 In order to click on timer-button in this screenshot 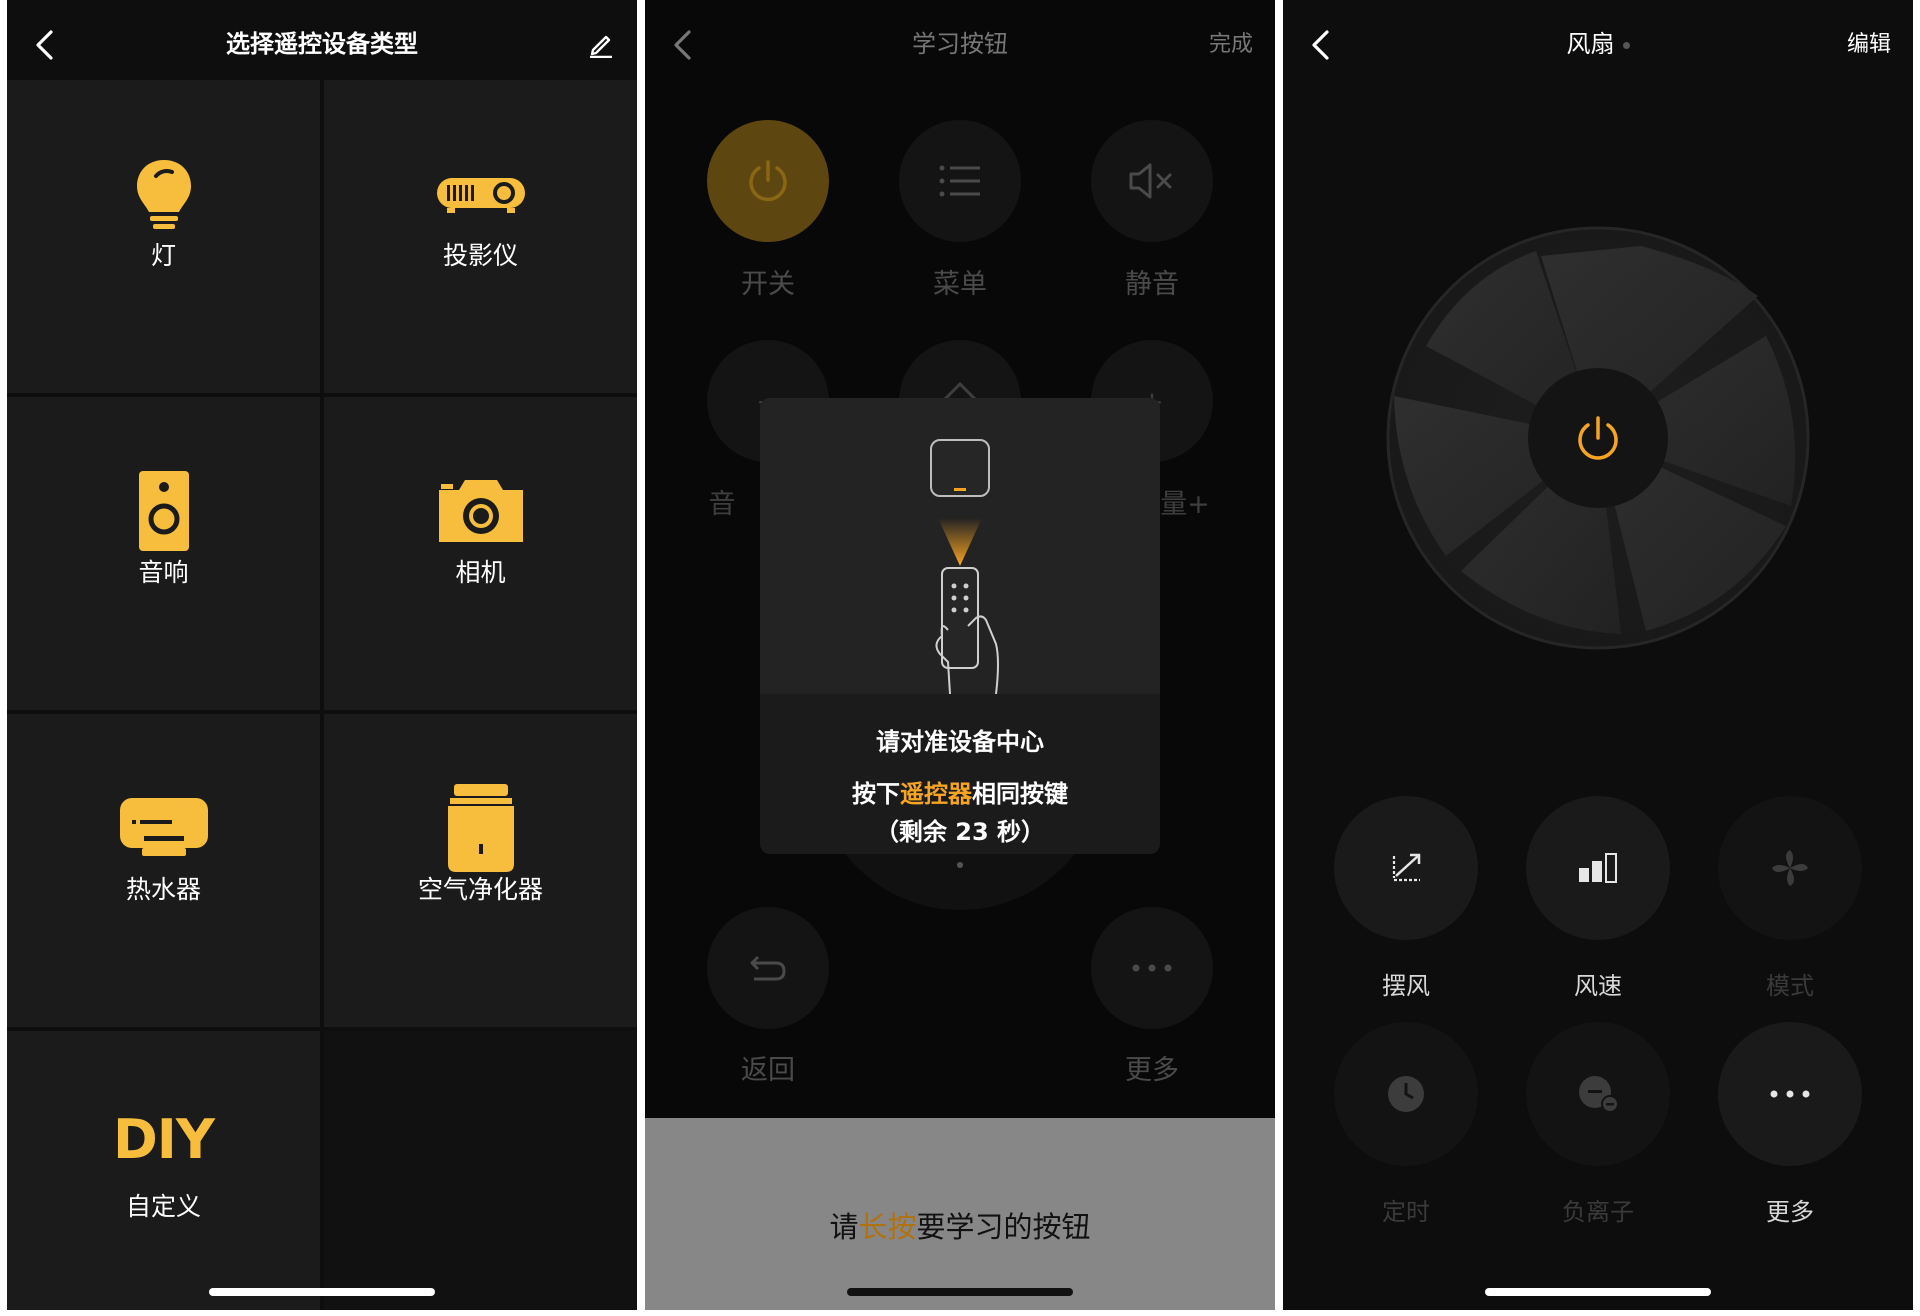, I will do `click(1406, 1094)`.